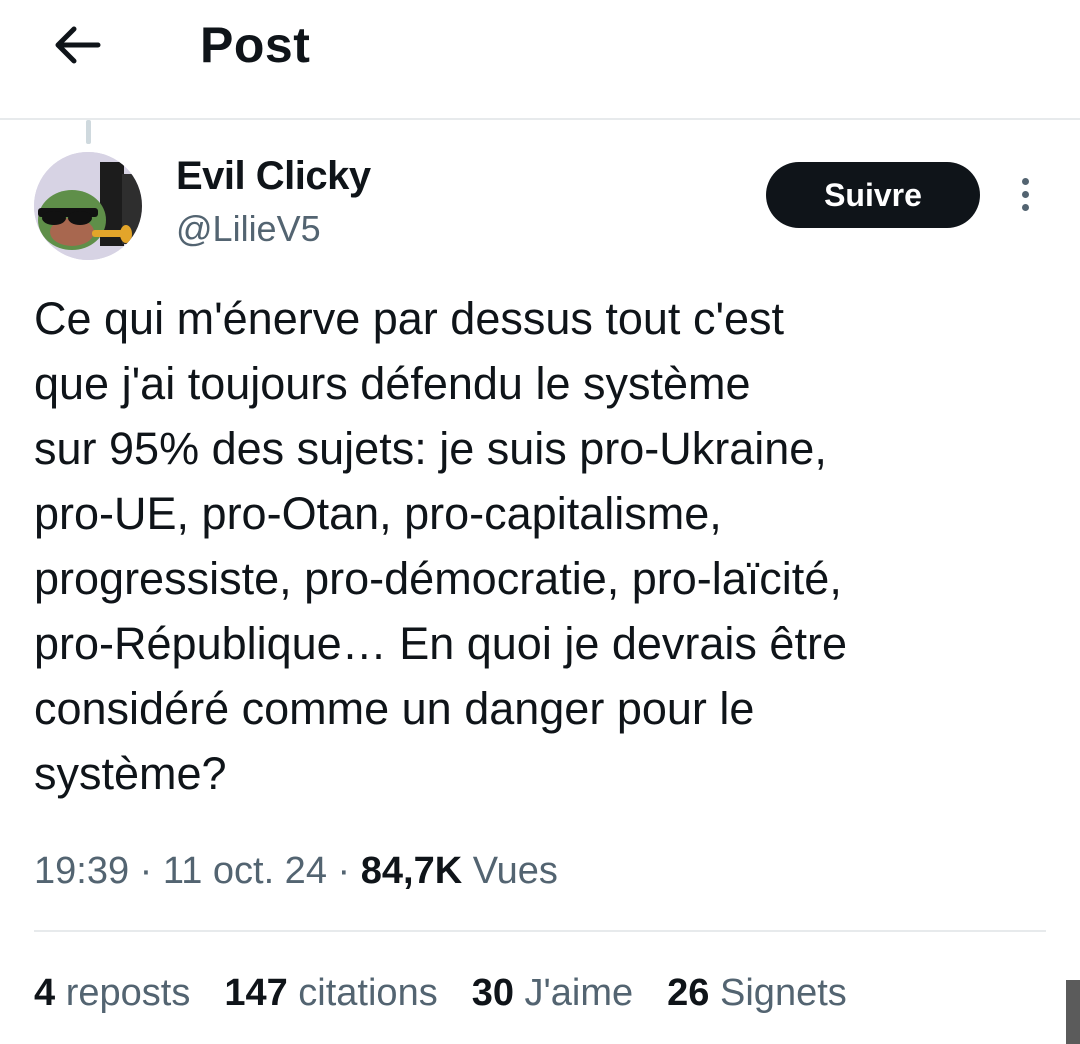  I want to click on stat-bookmarks: 26 Signets, so click(757, 993).